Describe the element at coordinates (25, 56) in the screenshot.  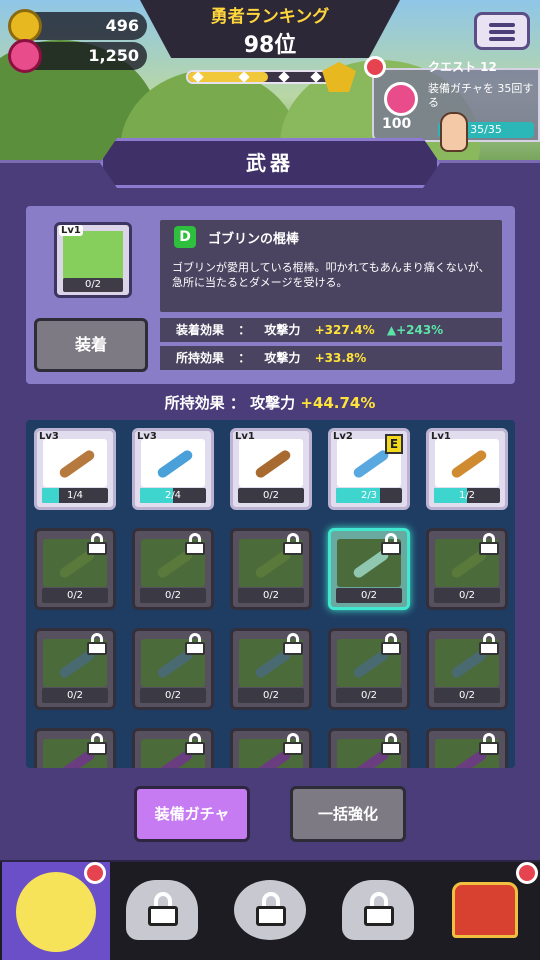
I see `gem-icon` at that location.